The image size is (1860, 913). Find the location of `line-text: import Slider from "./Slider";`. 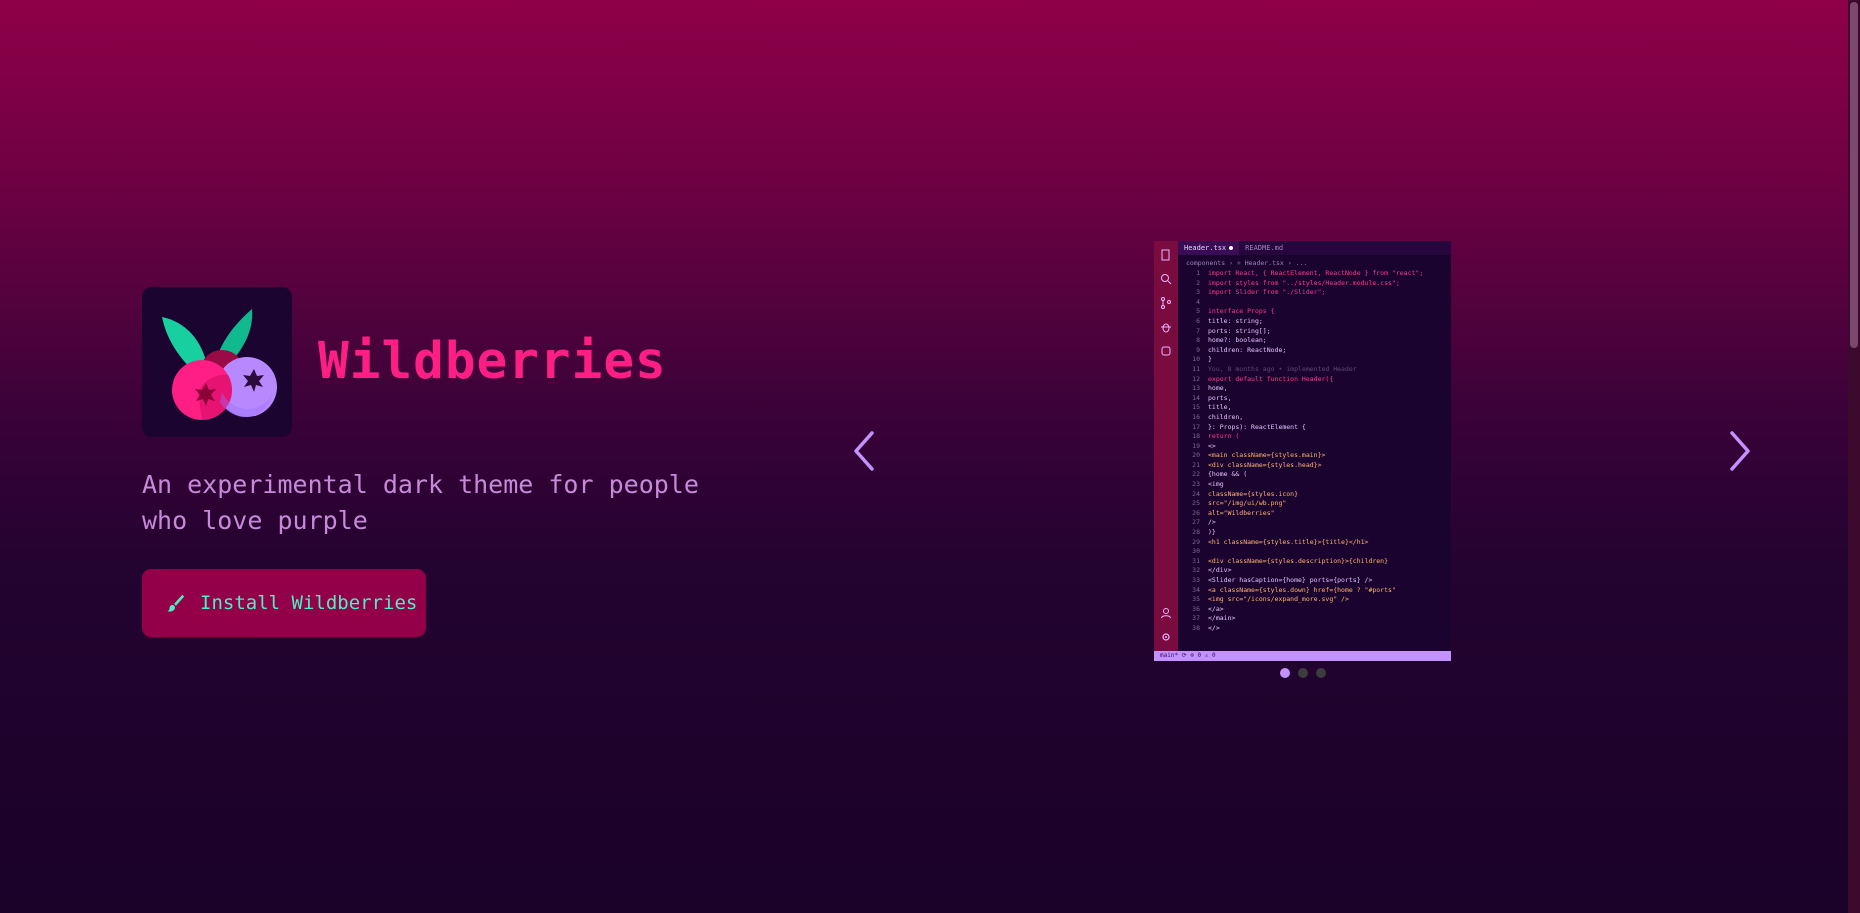

line-text: import Slider from "./Slider"; is located at coordinates (1267, 292).